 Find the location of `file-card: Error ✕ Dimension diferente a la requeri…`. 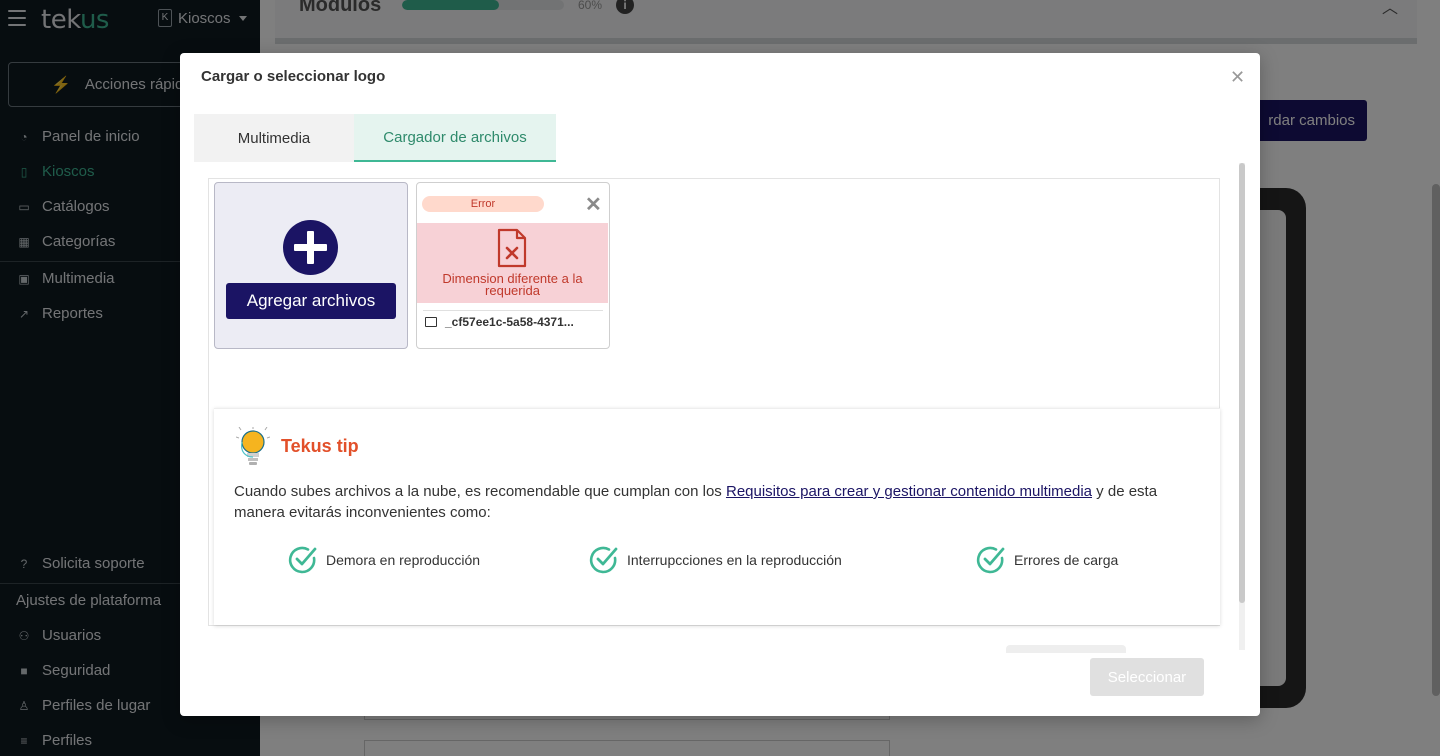

file-card: Error ✕ Dimension diferente a la requeri… is located at coordinates (513, 265).